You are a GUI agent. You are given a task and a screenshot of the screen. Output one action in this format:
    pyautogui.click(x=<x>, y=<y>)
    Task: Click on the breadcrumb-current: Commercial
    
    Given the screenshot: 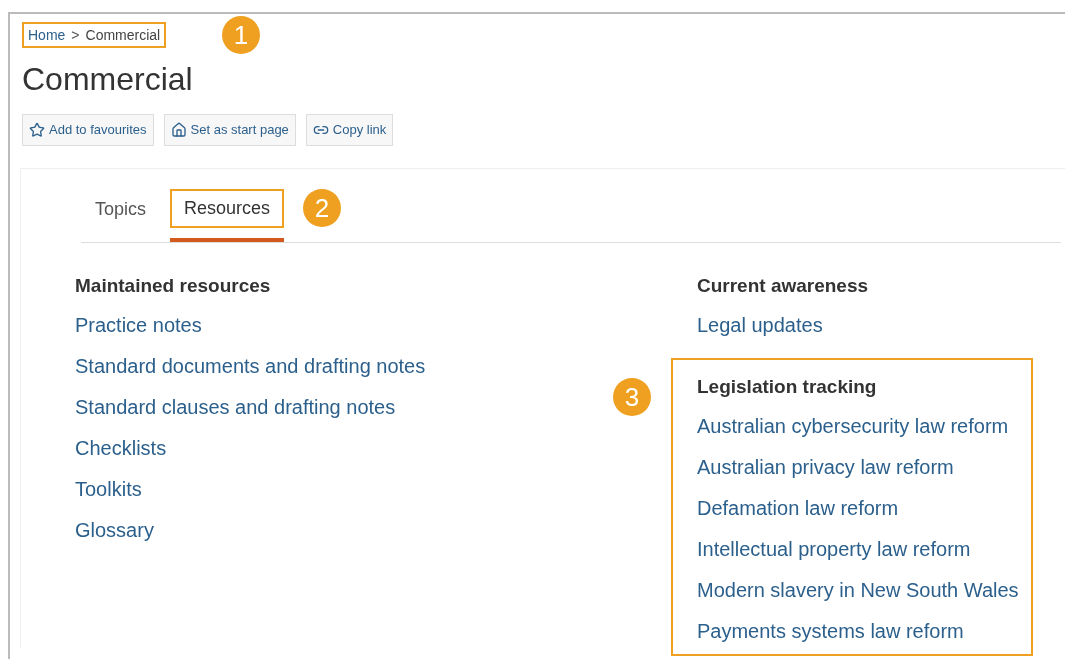 What is the action you would take?
    pyautogui.click(x=123, y=35)
    